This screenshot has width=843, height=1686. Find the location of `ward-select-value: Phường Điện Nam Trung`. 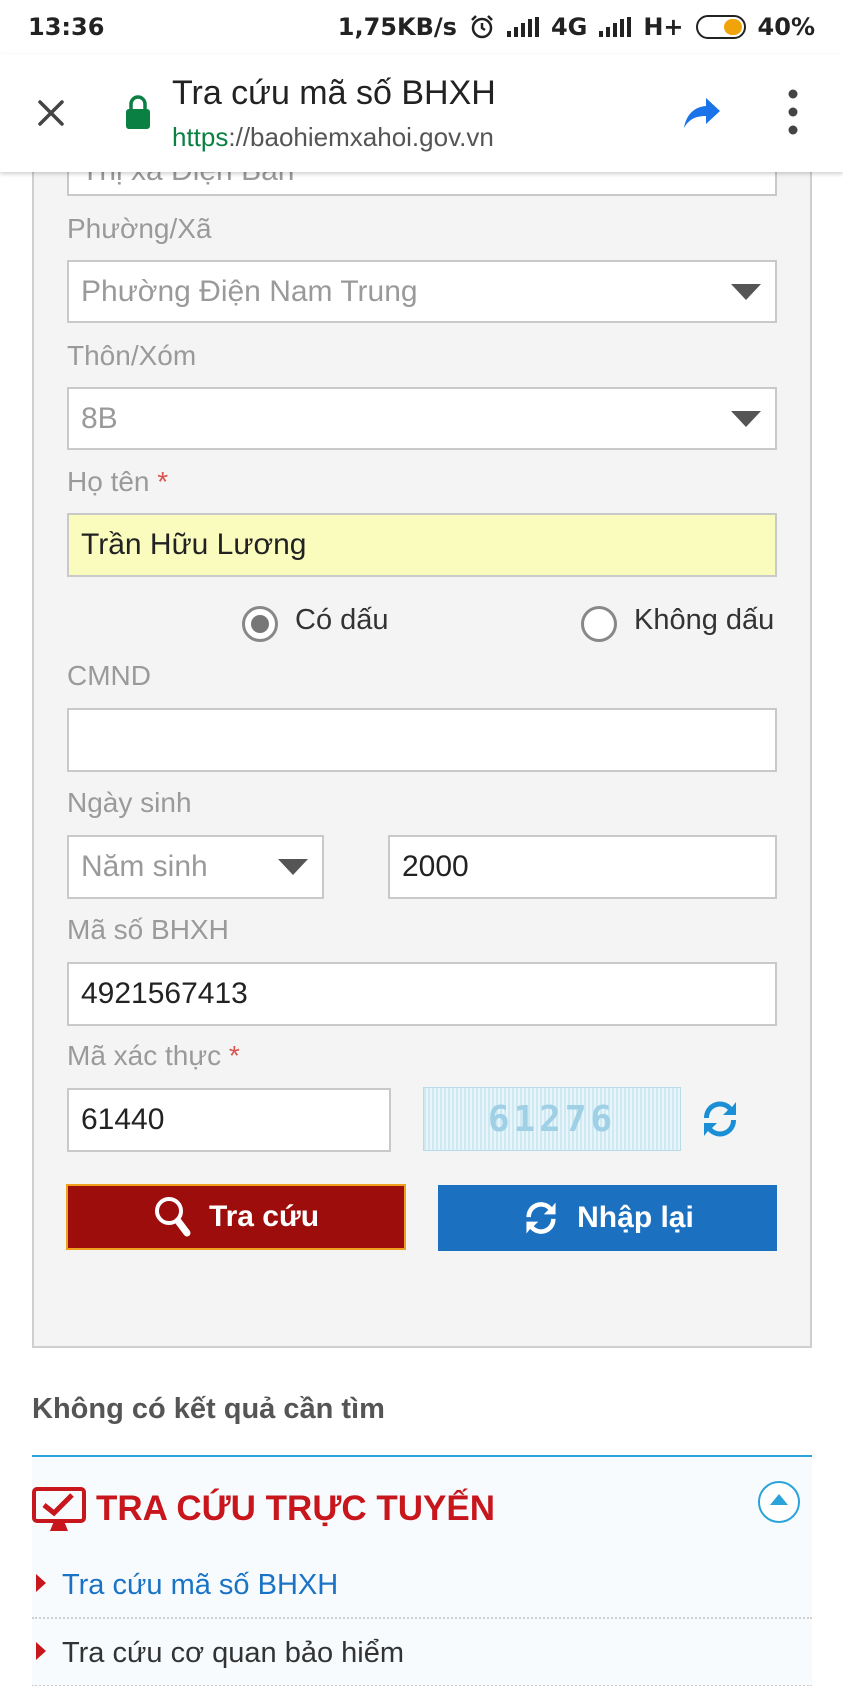

ward-select-value: Phường Điện Nam Trung is located at coordinates (249, 291).